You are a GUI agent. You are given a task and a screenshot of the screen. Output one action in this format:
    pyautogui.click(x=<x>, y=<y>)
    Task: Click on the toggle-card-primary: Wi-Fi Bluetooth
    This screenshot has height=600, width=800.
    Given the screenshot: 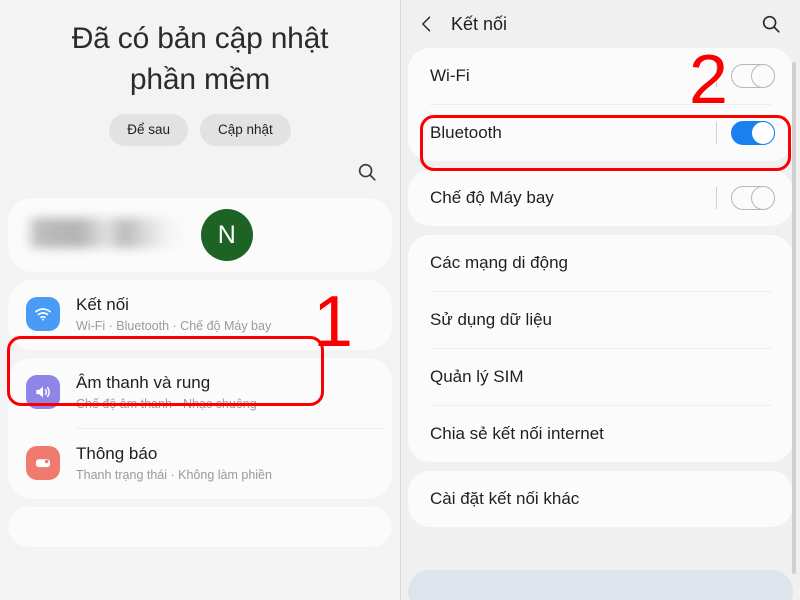 What is the action you would take?
    pyautogui.click(x=600, y=104)
    